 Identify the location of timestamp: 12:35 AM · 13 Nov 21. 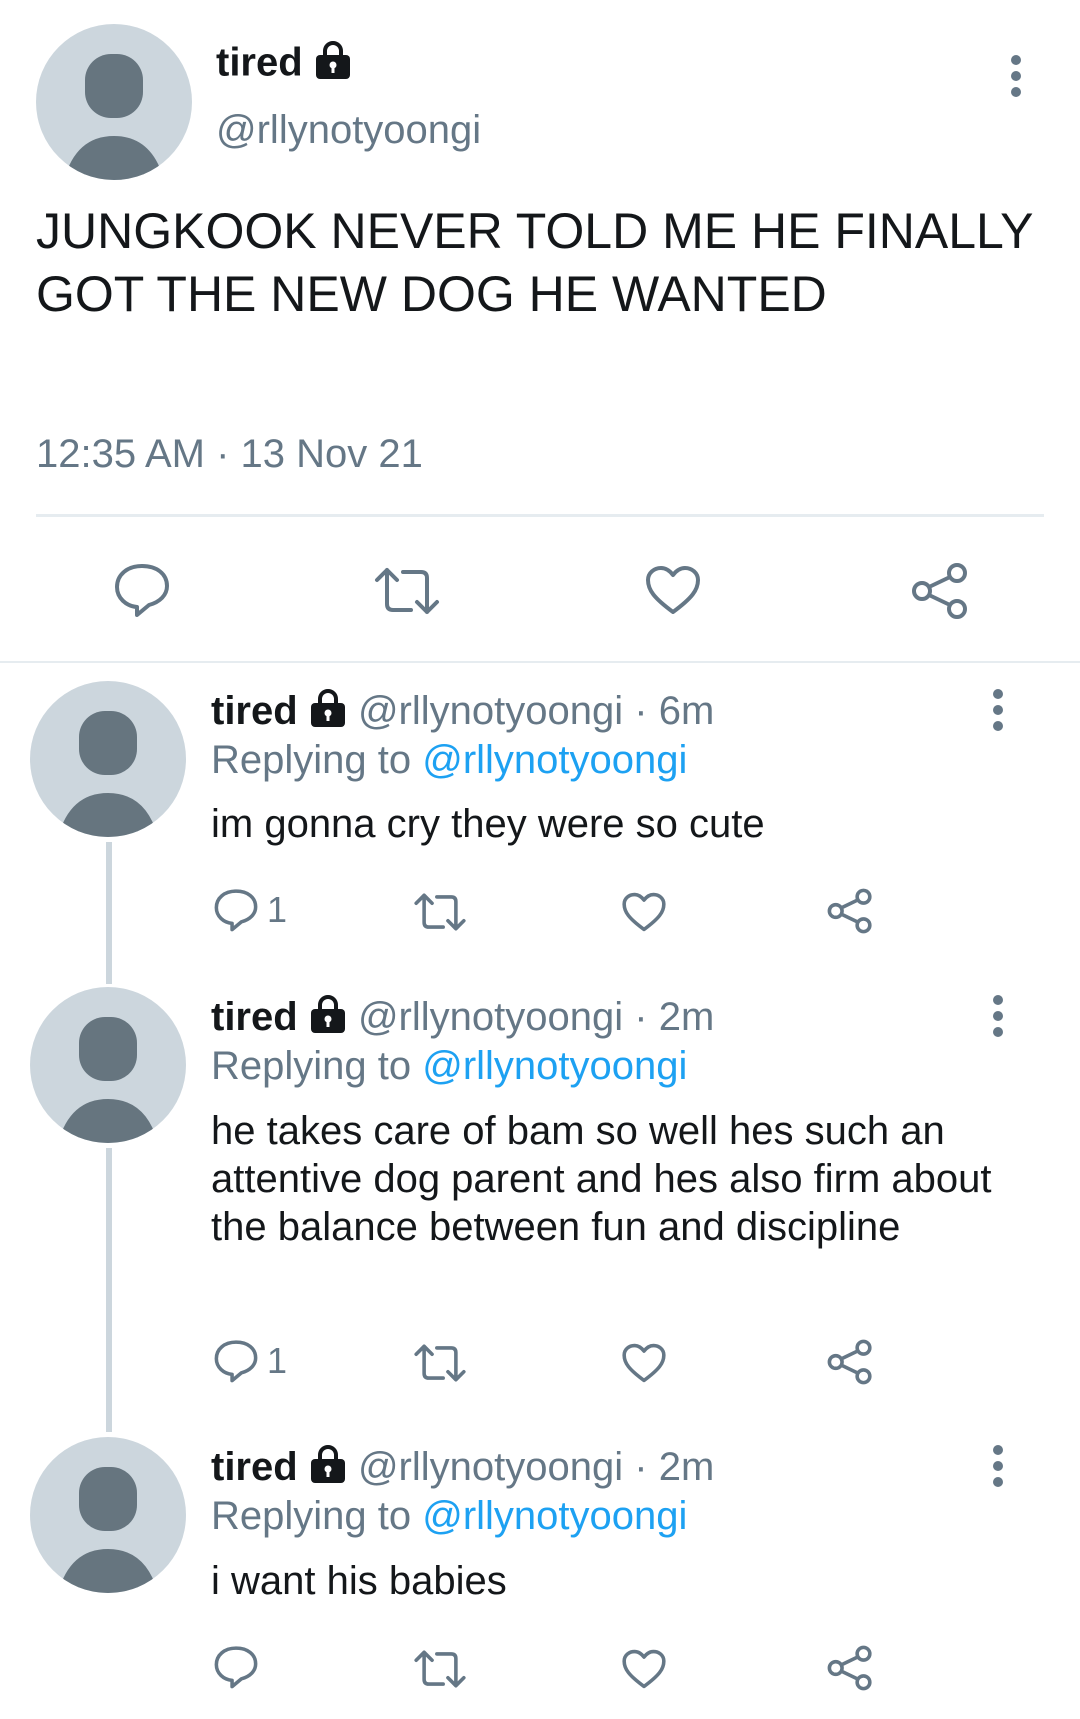
(229, 454).